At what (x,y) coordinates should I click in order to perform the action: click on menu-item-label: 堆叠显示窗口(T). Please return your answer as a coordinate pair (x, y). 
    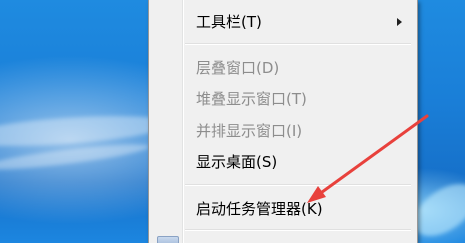
    Looking at the image, I should click on (251, 99).